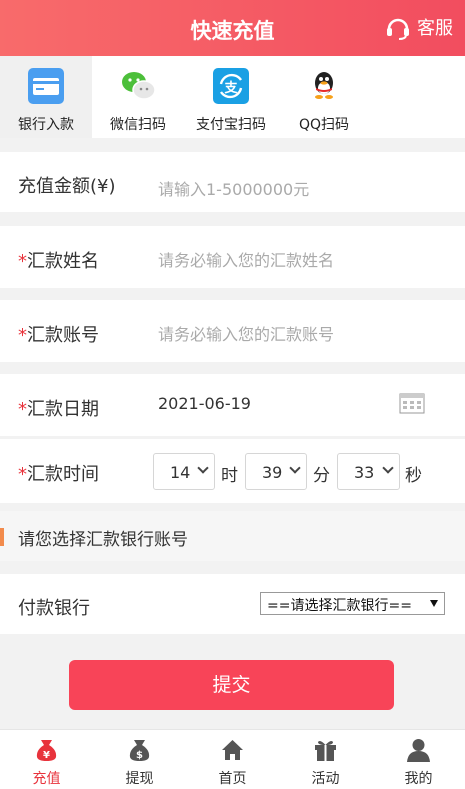  I want to click on gift-icon, so click(325, 751).